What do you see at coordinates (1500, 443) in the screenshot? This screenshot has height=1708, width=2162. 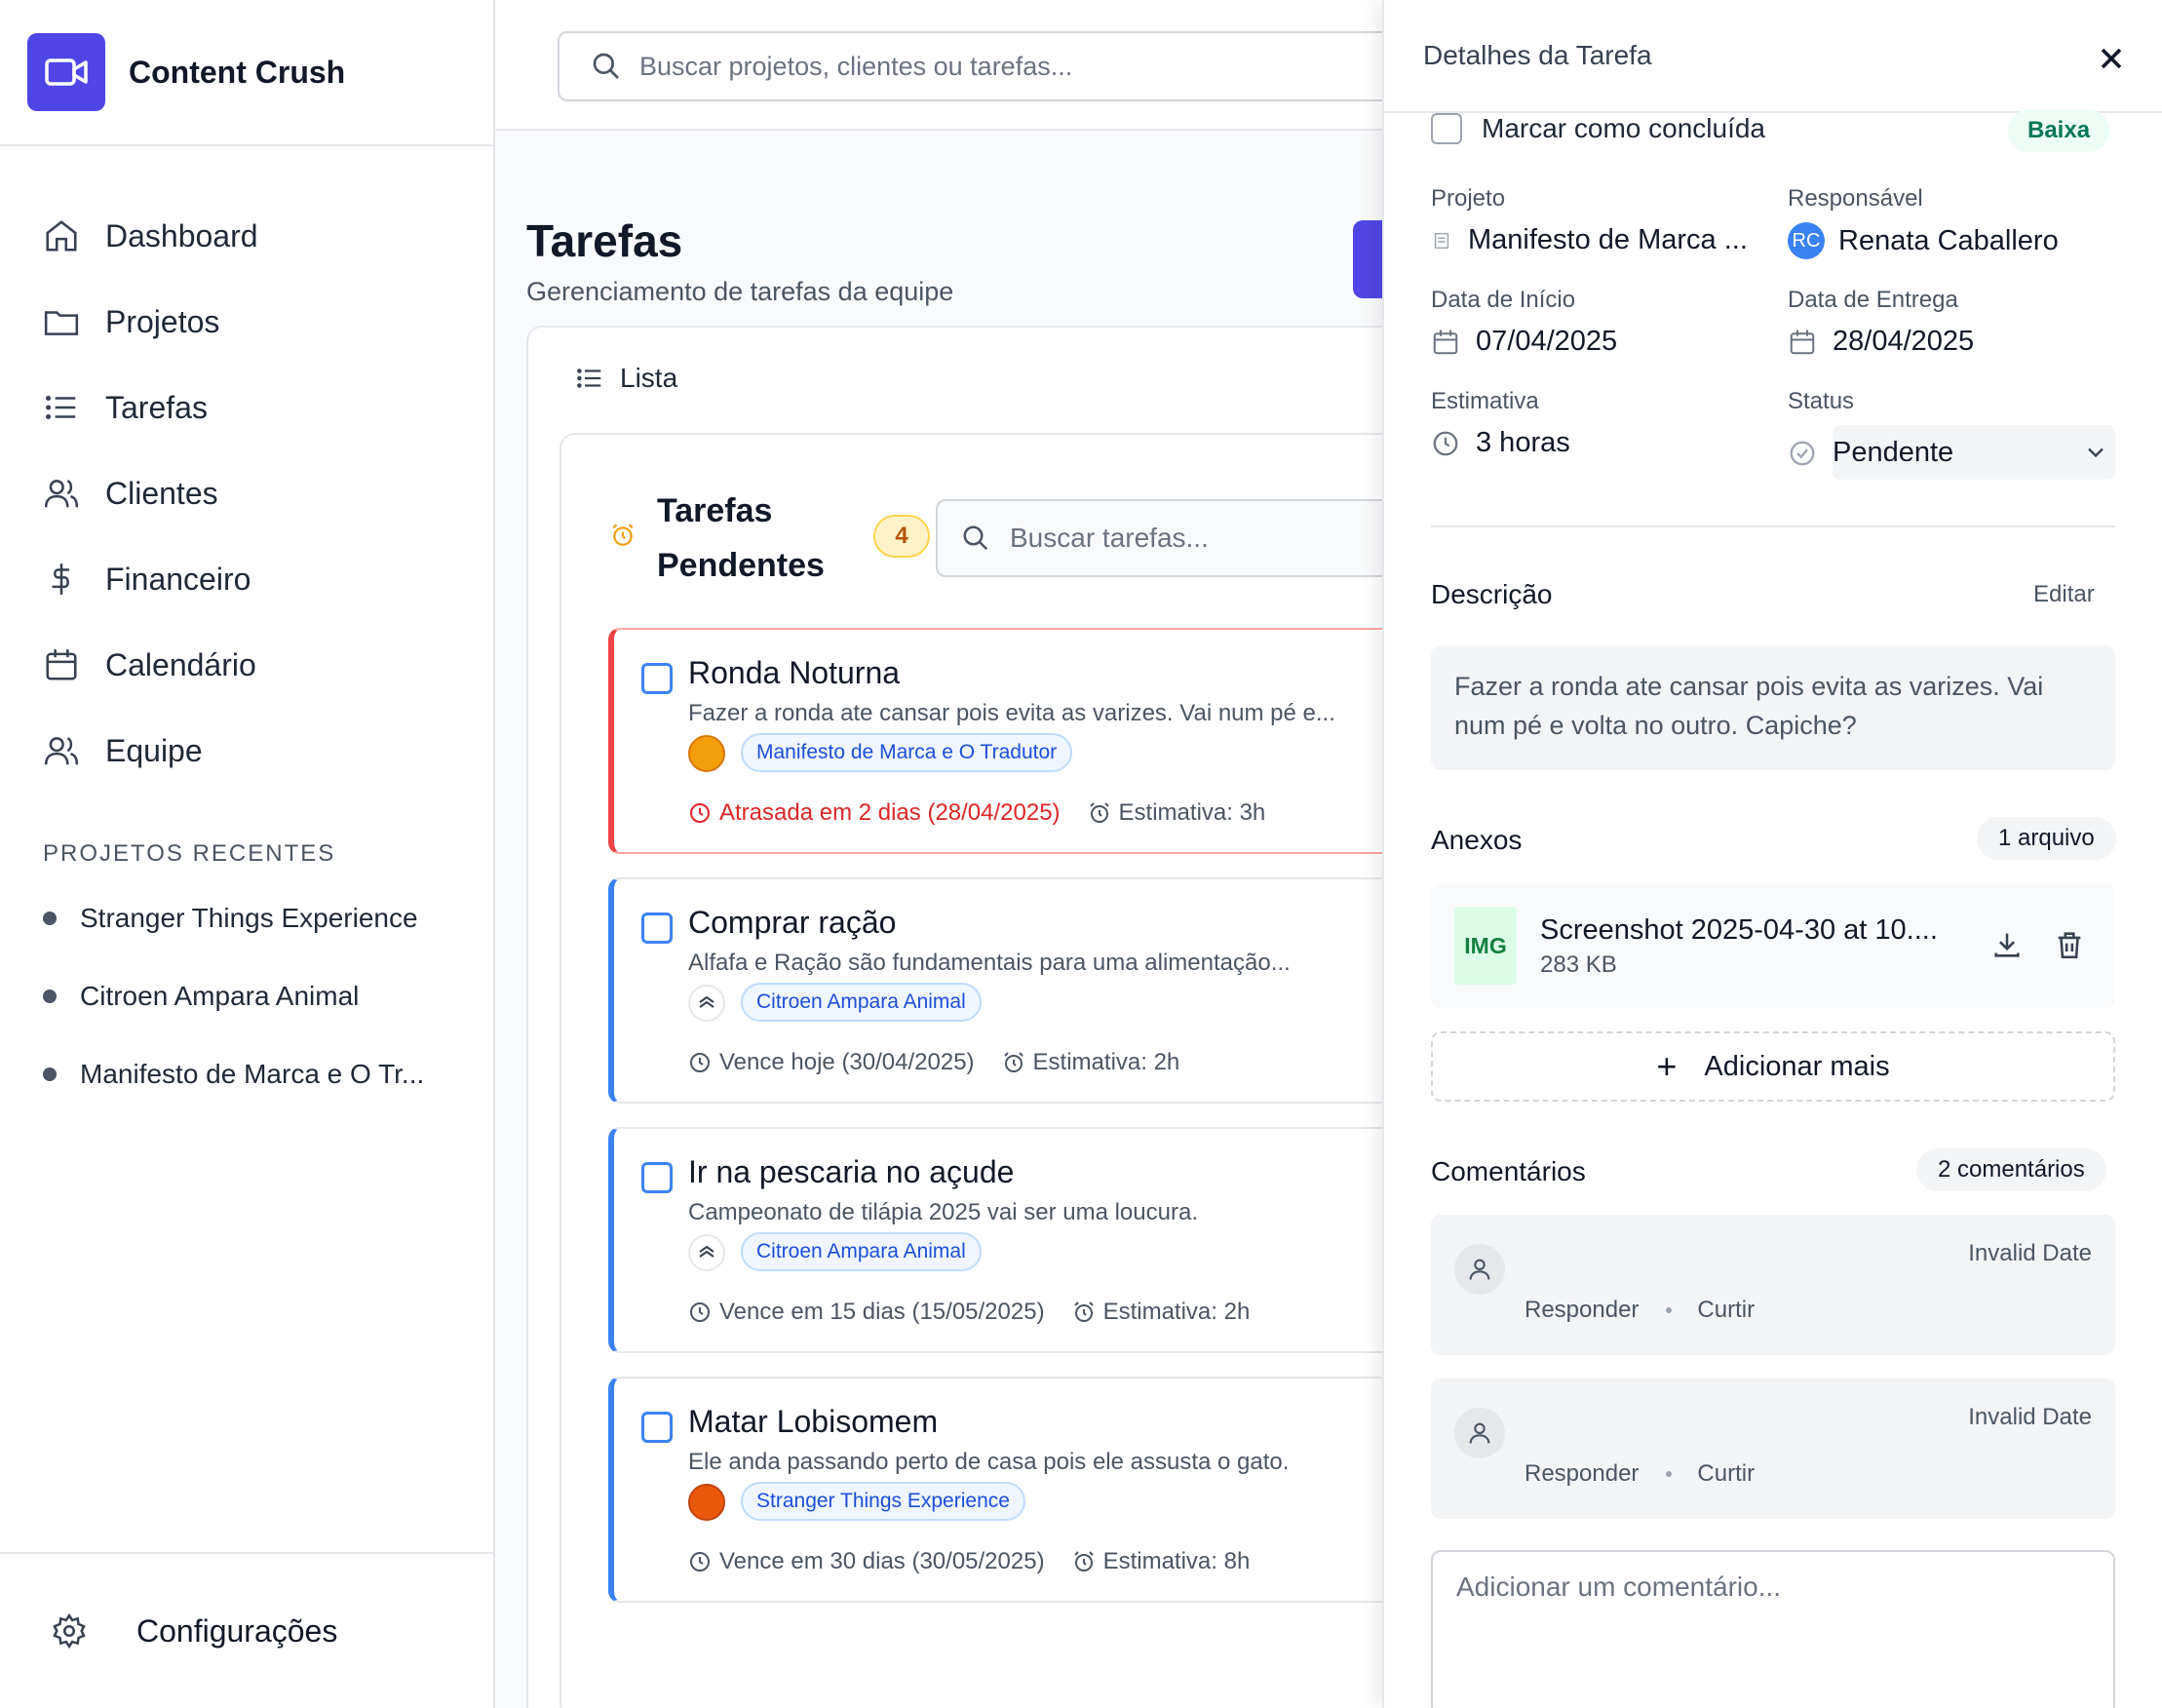 I see `estimate-value: 3 horas` at bounding box center [1500, 443].